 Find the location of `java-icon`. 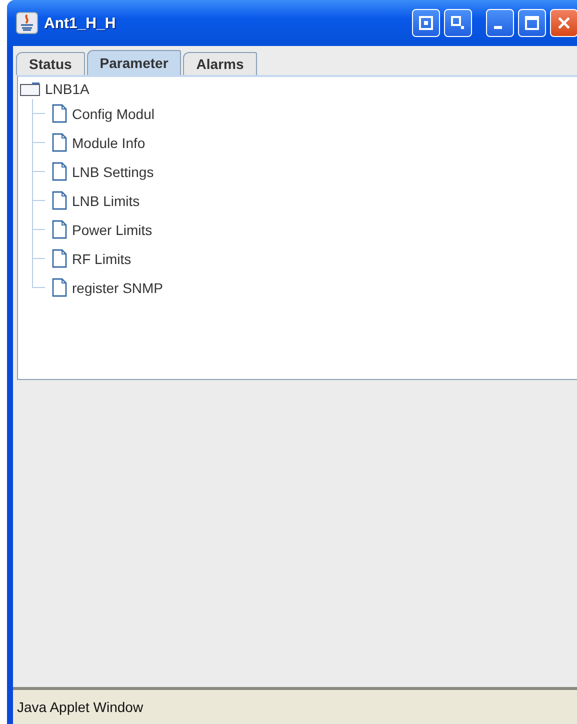

java-icon is located at coordinates (27, 23).